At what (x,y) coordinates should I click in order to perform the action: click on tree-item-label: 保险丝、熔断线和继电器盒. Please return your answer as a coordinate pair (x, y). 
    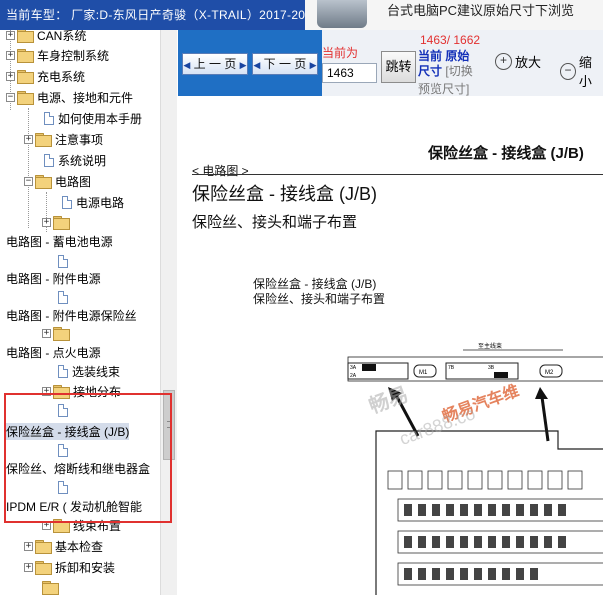
    Looking at the image, I should click on (78, 468).